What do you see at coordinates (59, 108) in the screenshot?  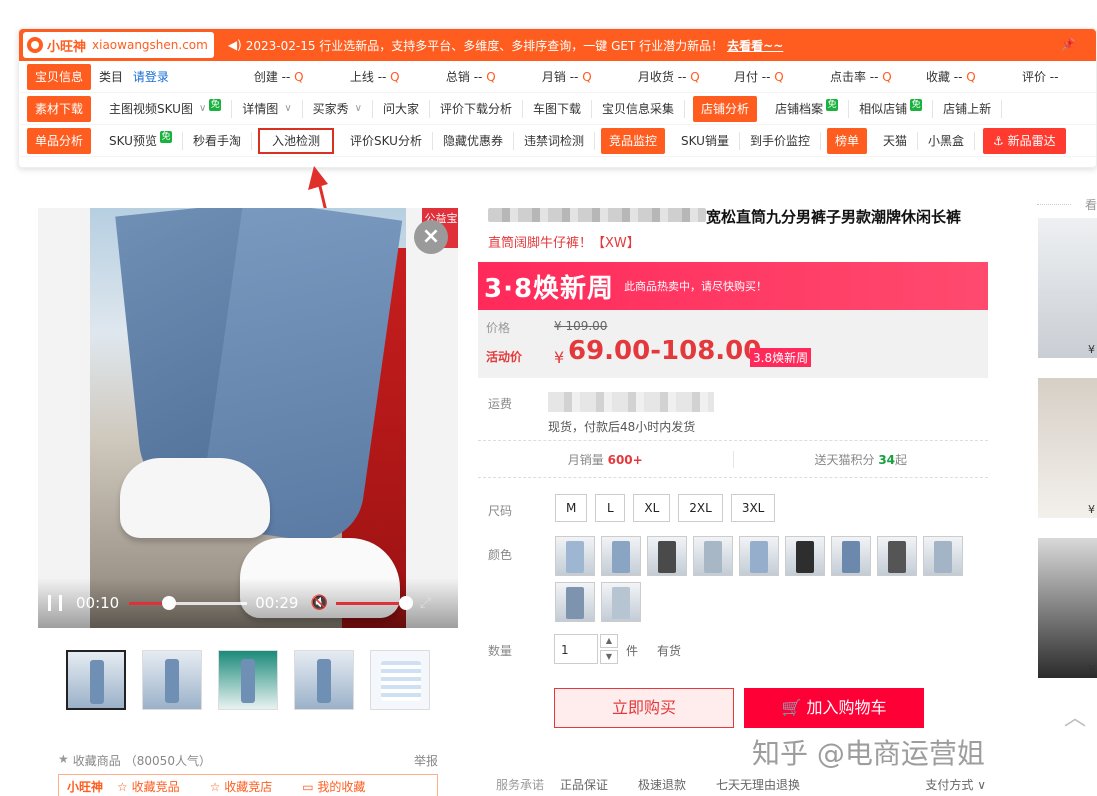 I see `tag-material-download: 素材下载` at bounding box center [59, 108].